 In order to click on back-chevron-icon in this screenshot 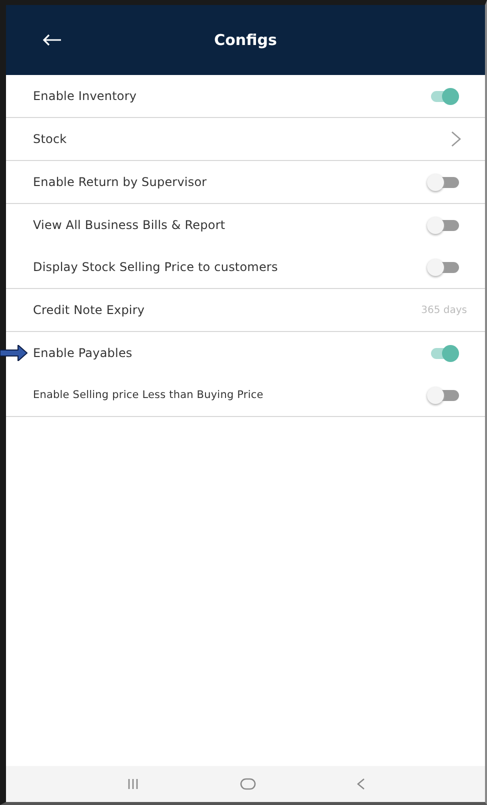, I will do `click(360, 784)`.